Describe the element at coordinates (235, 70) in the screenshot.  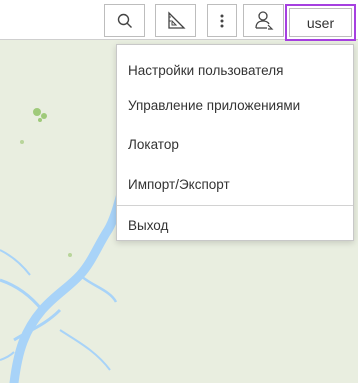
I see `menu-item-user-settings: Настройки пользователя` at that location.